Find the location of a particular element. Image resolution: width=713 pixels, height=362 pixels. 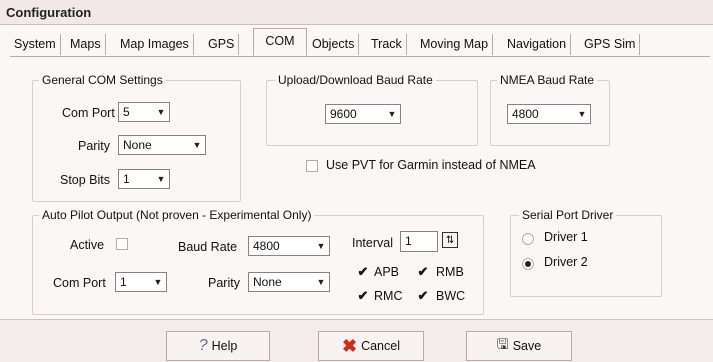

tab-map-images: Map Images is located at coordinates (155, 44).